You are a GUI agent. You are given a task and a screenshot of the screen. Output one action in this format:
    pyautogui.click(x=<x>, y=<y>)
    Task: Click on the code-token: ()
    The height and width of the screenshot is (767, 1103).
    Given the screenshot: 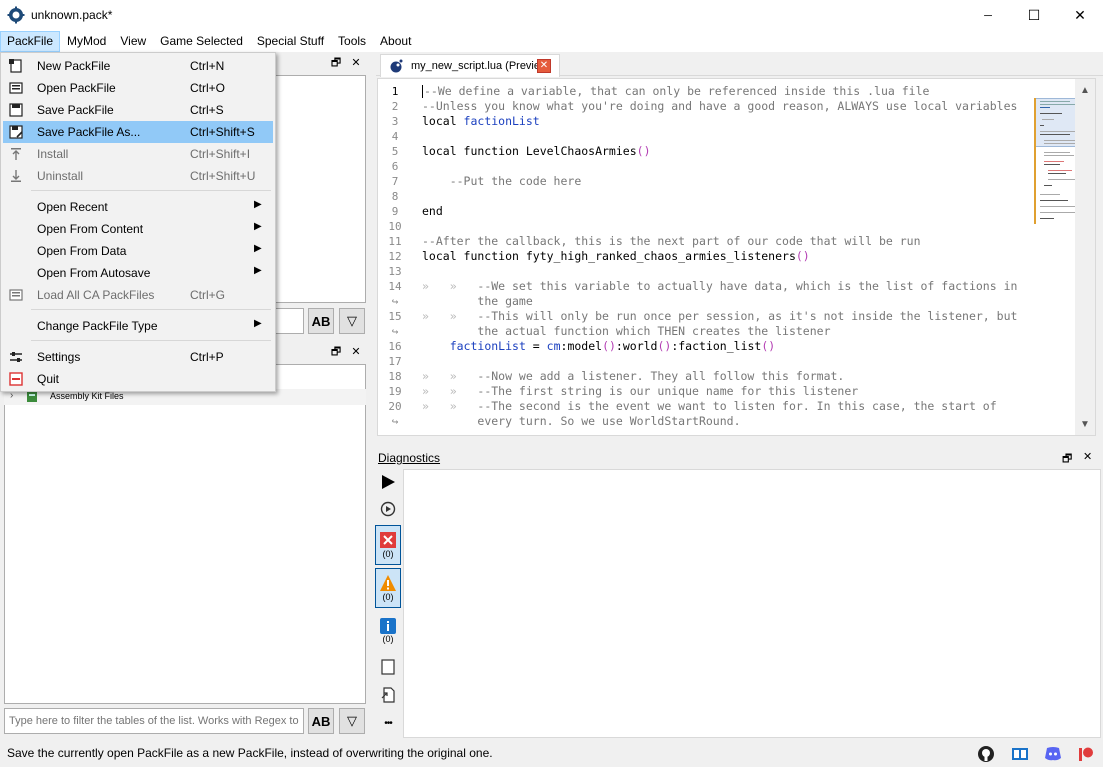 What is the action you would take?
    pyautogui.click(x=664, y=346)
    